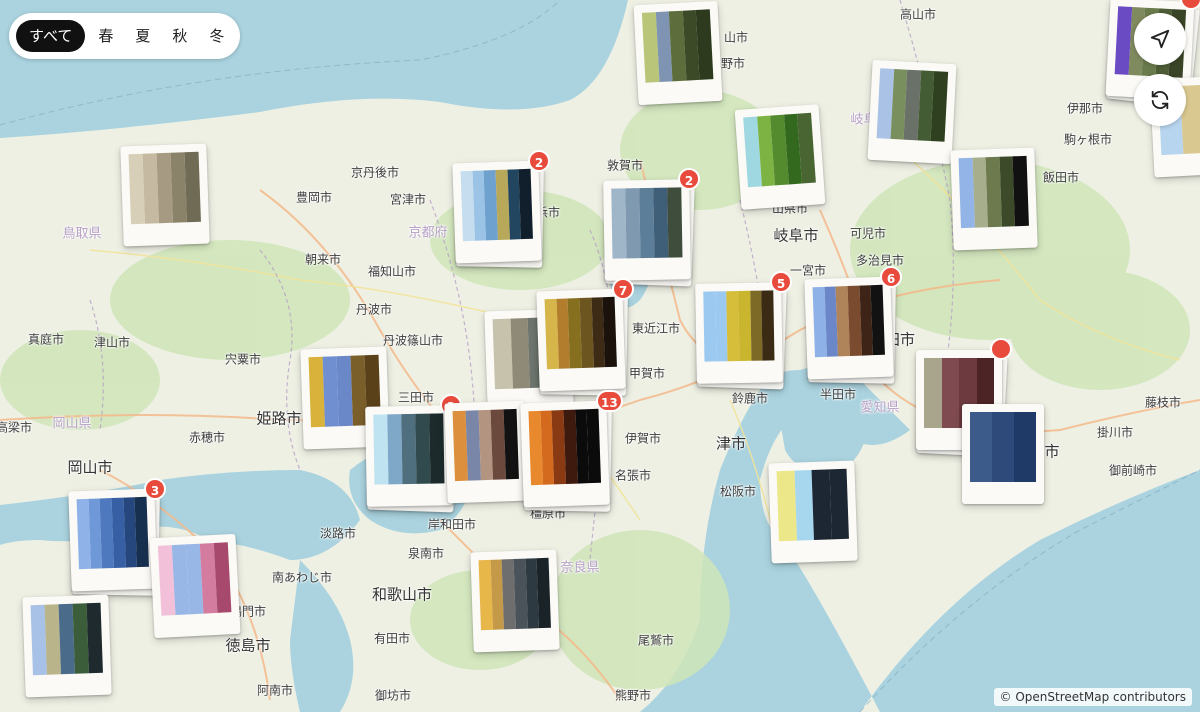 This screenshot has height=712, width=1200. I want to click on city-label-suzuka: 鈴鹿市, so click(750, 398).